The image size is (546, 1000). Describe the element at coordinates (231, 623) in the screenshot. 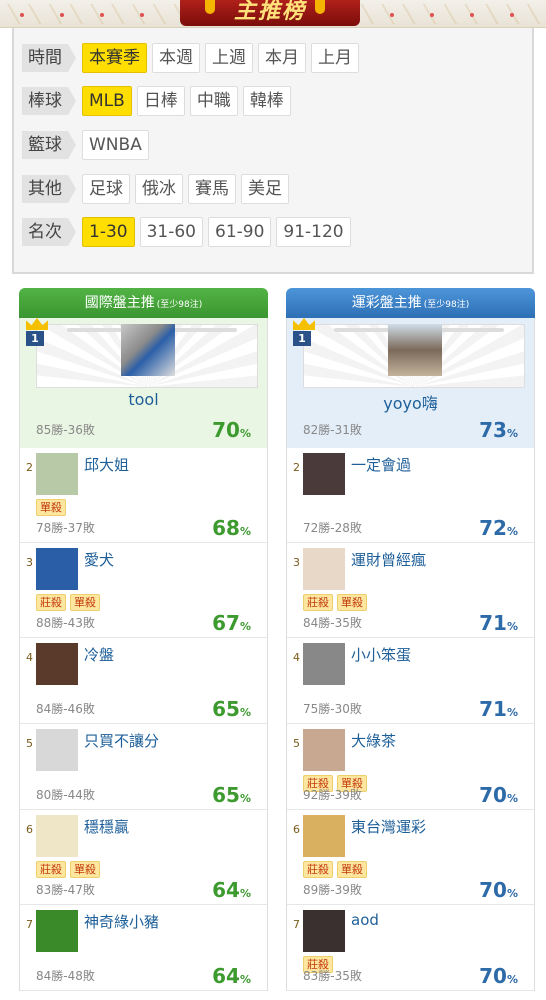

I see `win-percentage: 67%` at that location.